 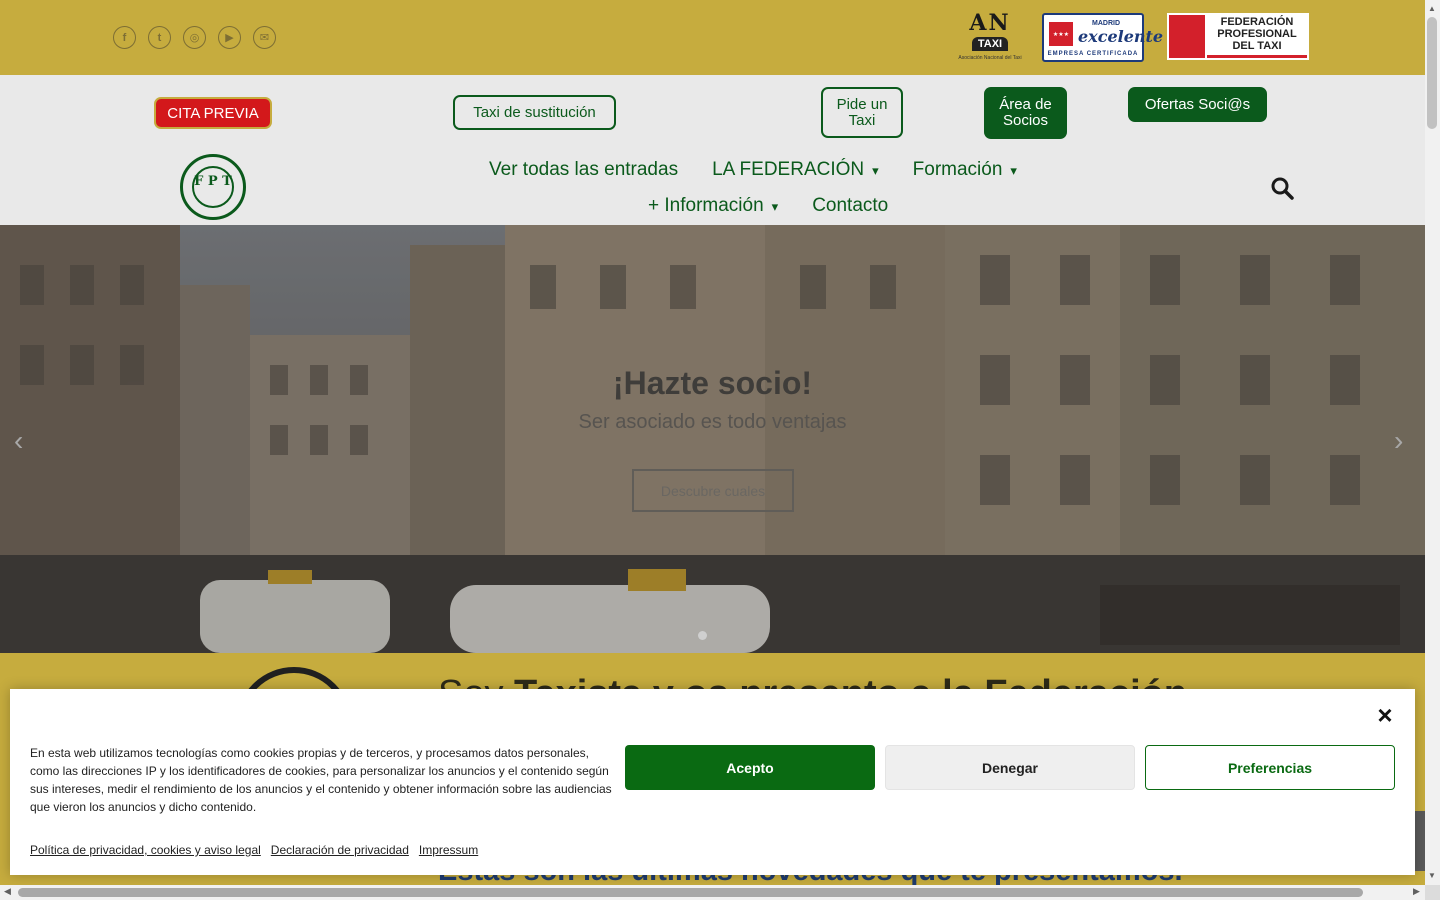 I want to click on madrid-logo-cert: EMPRESA CERTIFICADA, so click(x=1093, y=54).